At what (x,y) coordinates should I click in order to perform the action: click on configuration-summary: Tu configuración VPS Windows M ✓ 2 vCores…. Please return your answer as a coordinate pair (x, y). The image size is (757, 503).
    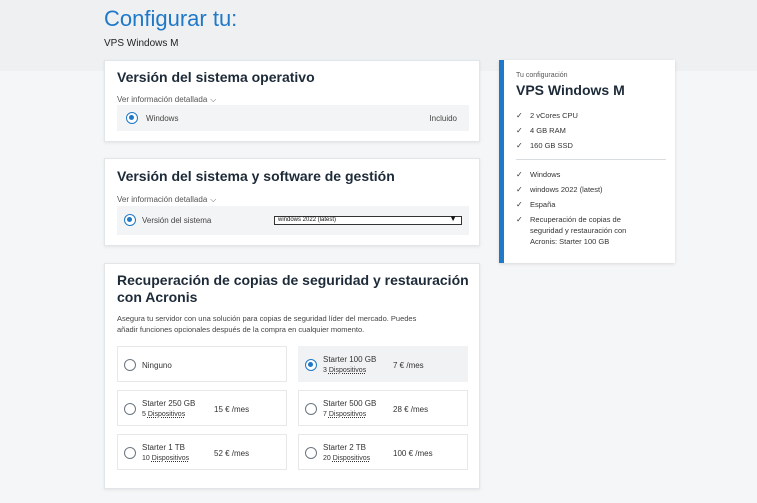
    Looking at the image, I should click on (587, 161).